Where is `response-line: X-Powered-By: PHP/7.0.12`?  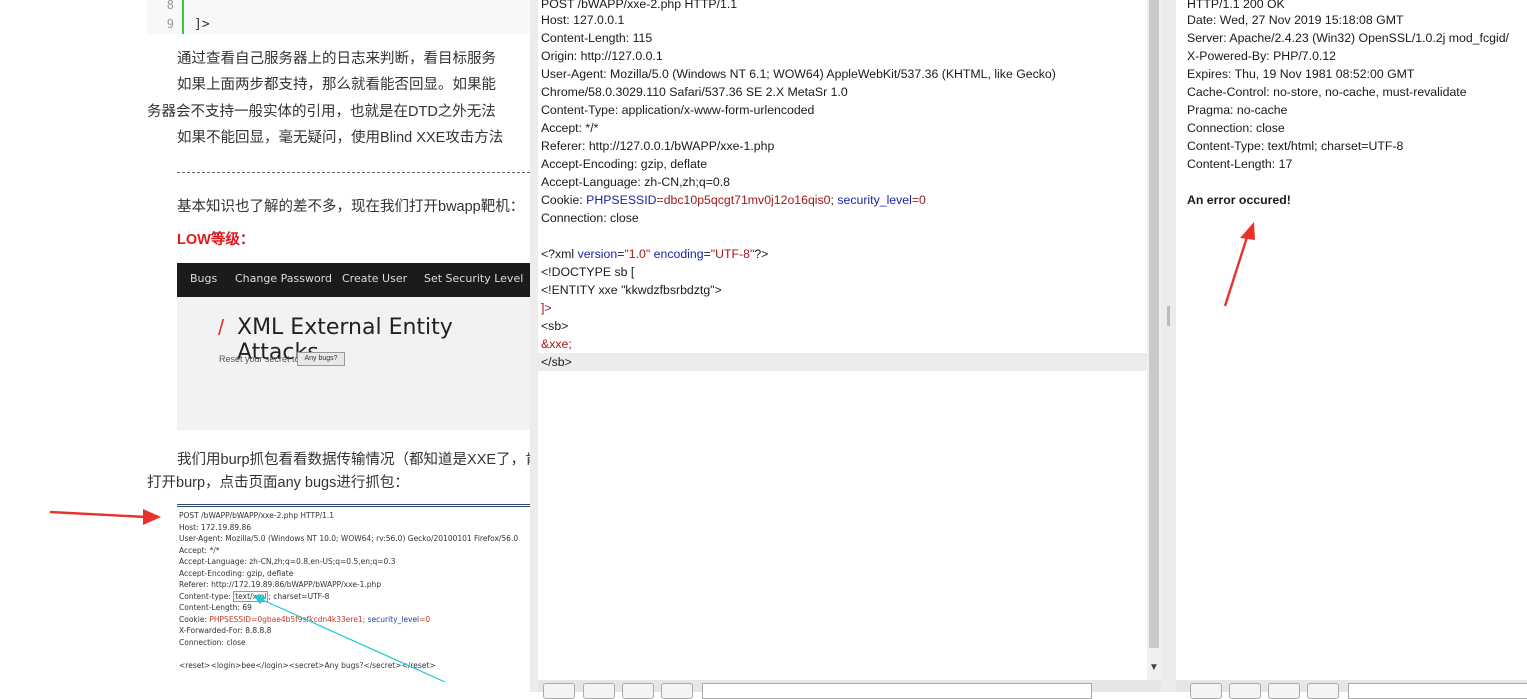 response-line: X-Powered-By: PHP/7.0.12 is located at coordinates (1261, 56).